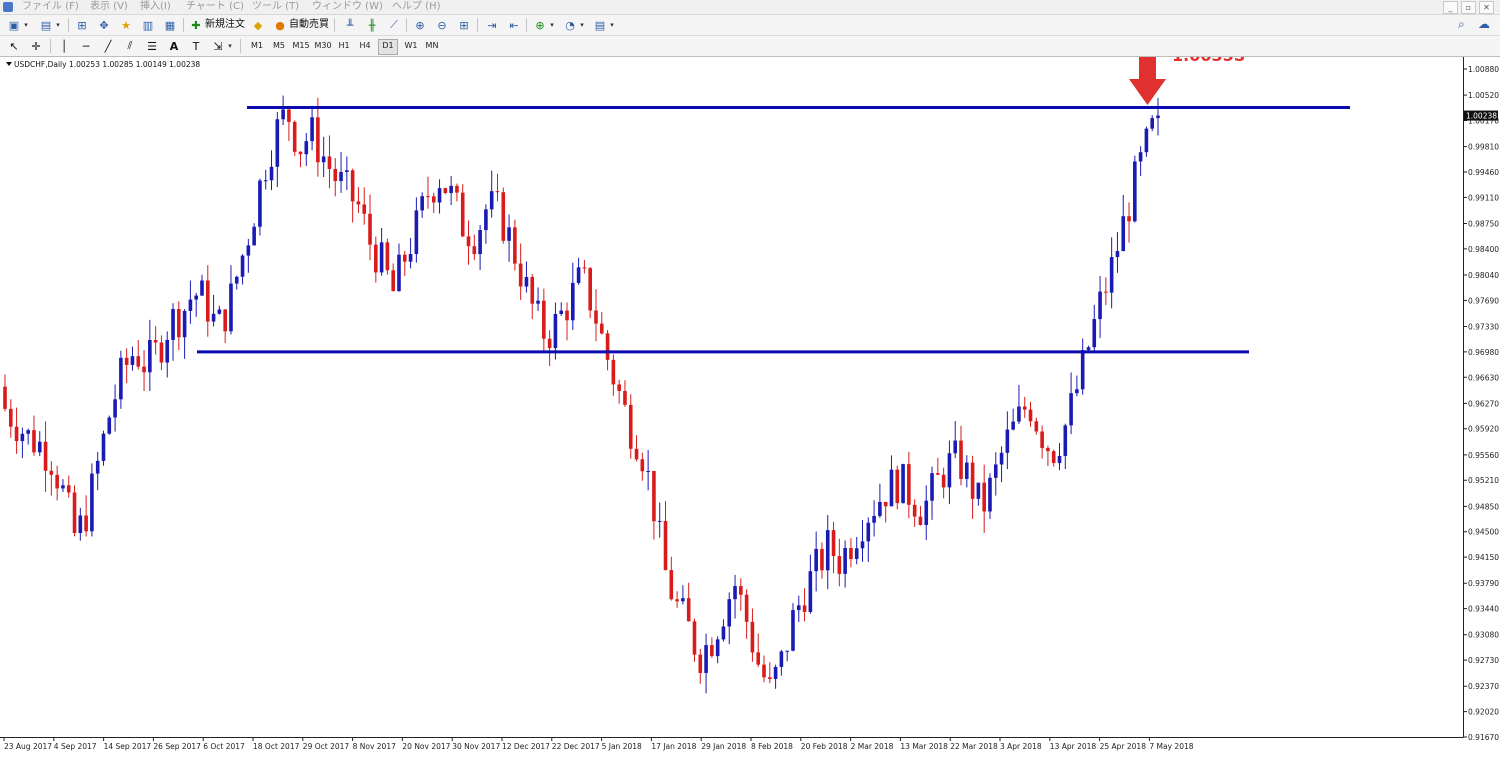 The height and width of the screenshot is (757, 1500). What do you see at coordinates (152, 46) in the screenshot?
I see `fibonacci-icon: ☰` at bounding box center [152, 46].